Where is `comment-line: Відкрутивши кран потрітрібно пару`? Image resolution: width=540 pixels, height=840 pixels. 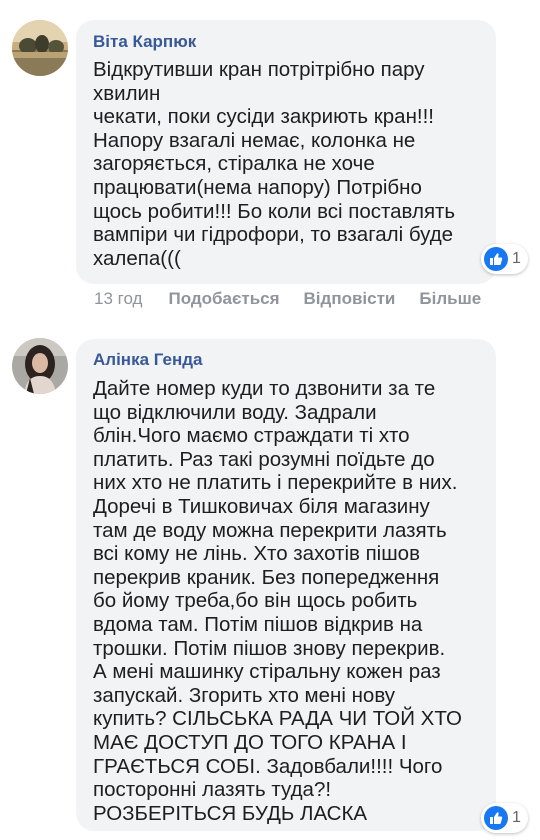
comment-line: Відкрутивши кран потрітрібно пару is located at coordinates (259, 69).